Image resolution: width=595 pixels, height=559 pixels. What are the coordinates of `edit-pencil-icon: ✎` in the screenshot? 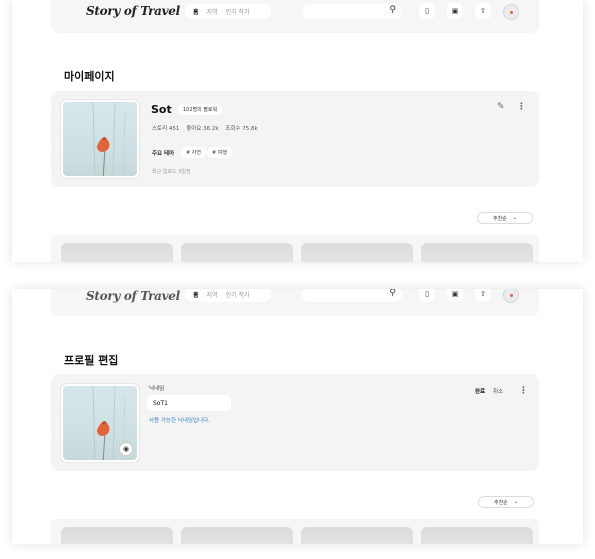 It's located at (501, 107).